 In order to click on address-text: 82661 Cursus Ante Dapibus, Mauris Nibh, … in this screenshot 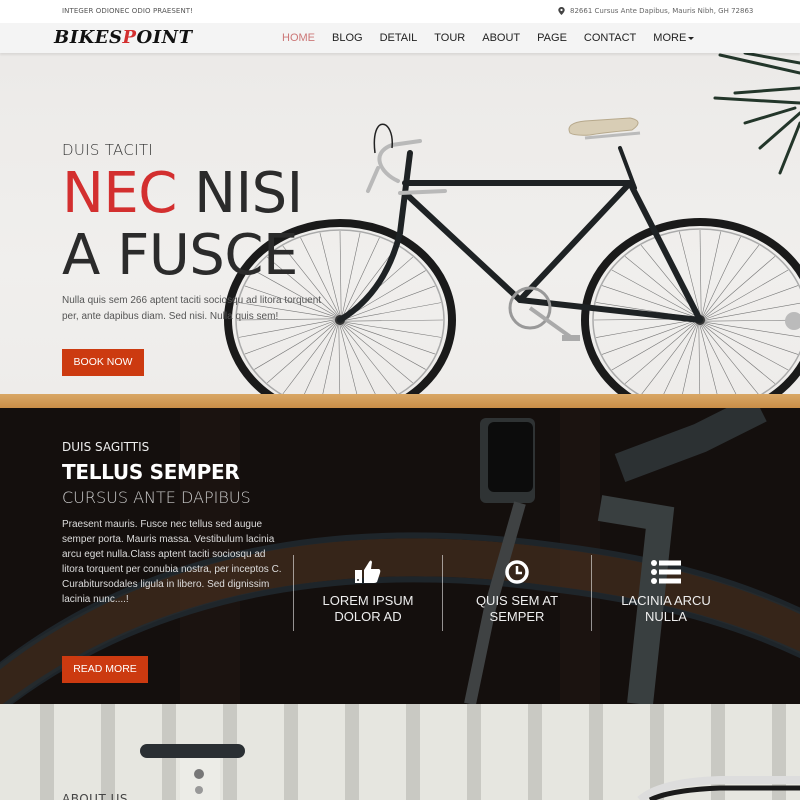, I will do `click(662, 11)`.